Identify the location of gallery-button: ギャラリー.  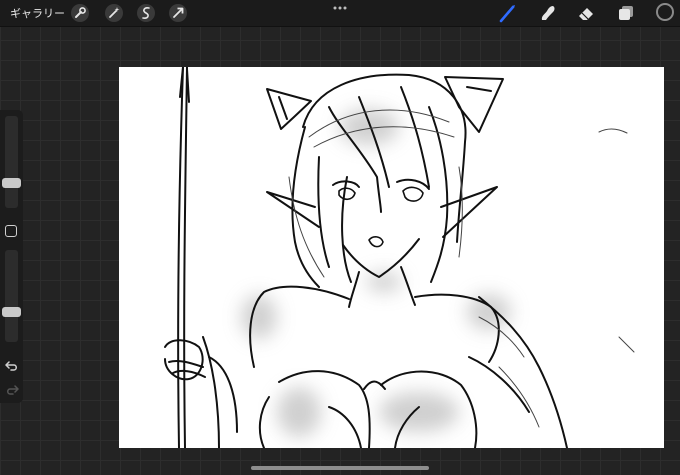
(37, 13).